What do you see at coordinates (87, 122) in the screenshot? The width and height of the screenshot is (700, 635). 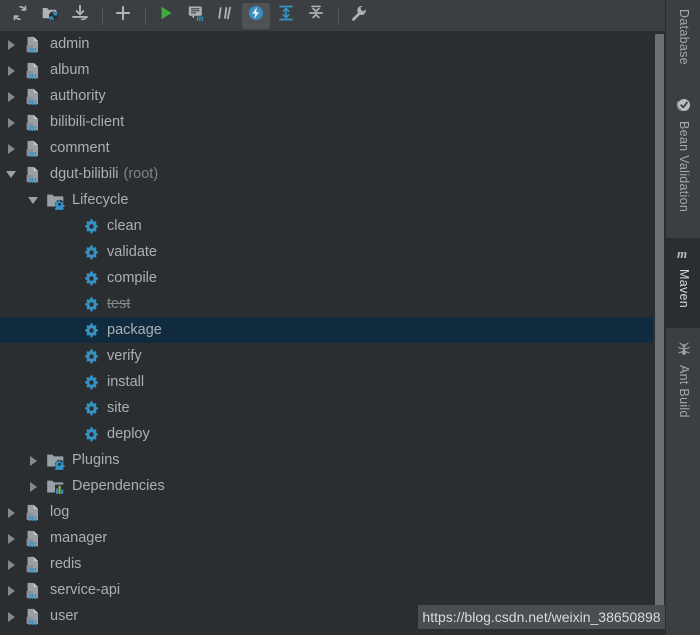 I see `tree-row-label: bilibili-client` at bounding box center [87, 122].